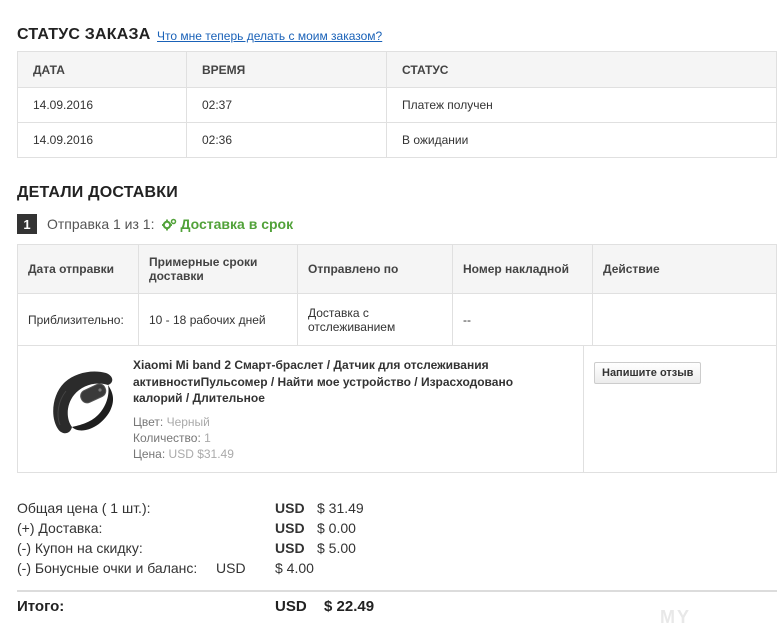 Image resolution: width=783 pixels, height=633 pixels. What do you see at coordinates (581, 140) in the screenshot?
I see `status-value: В ожидании` at bounding box center [581, 140].